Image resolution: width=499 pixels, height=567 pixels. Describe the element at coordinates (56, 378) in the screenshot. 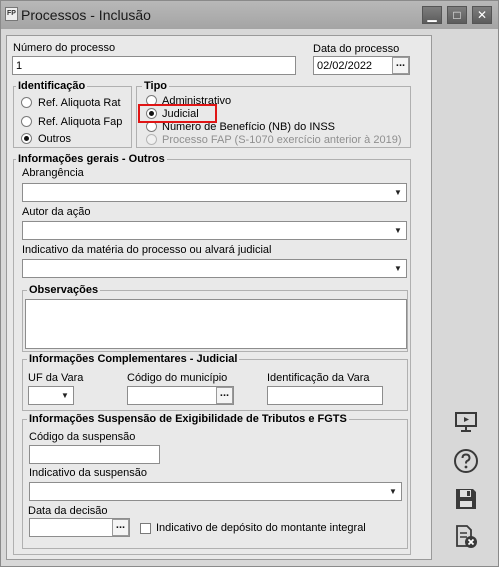

I see `uf-vara-label: UF da Vara` at that location.